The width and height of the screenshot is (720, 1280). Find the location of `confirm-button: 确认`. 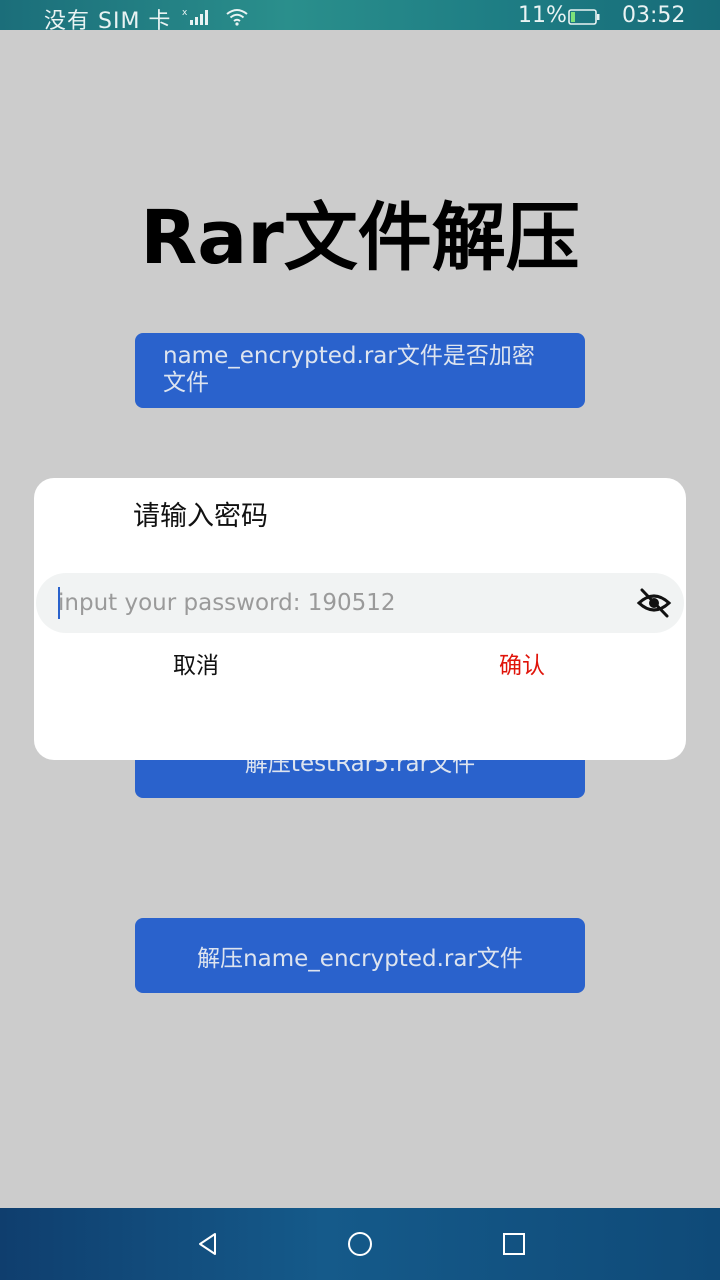

confirm-button: 确认 is located at coordinates (522, 663).